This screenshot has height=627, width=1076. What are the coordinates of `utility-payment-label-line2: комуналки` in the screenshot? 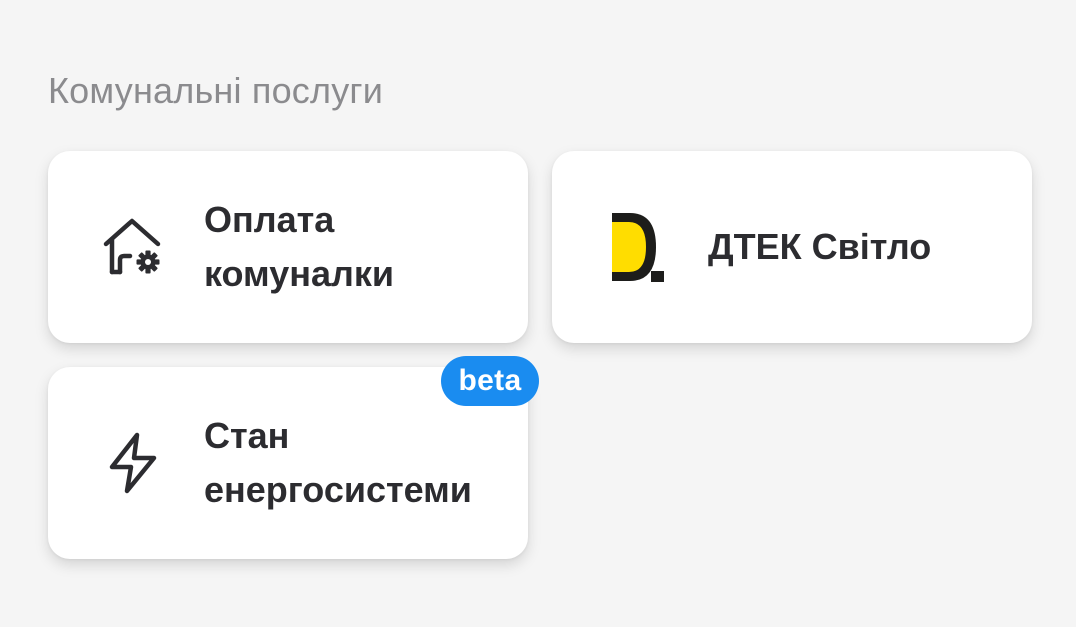 It's located at (299, 273).